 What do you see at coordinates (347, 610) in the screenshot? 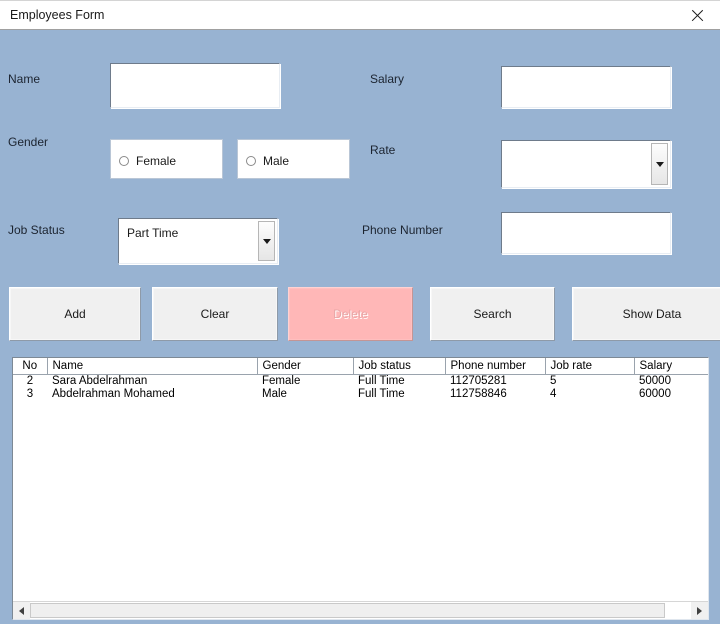
I see `scrollbar-thumb` at bounding box center [347, 610].